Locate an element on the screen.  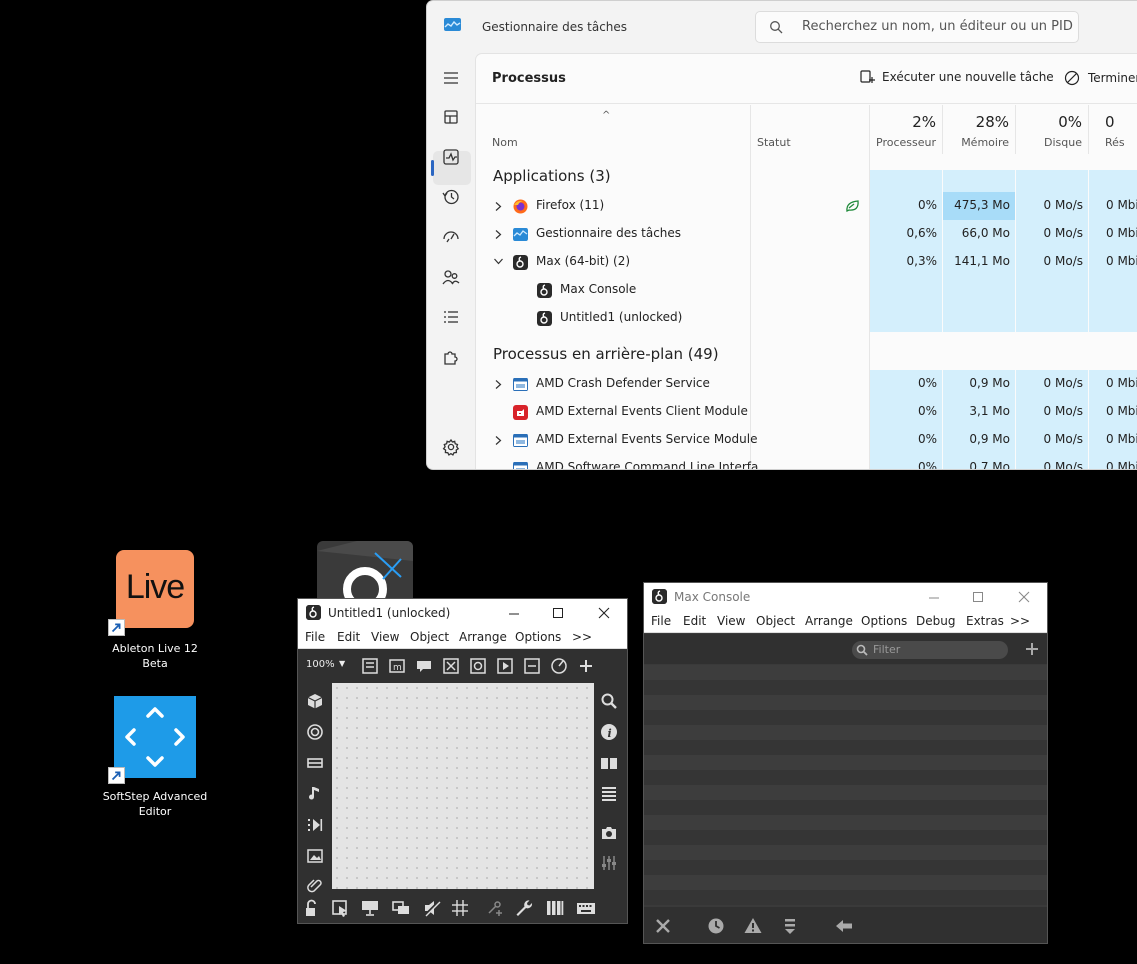
zoom-level: 100% is located at coordinates (320, 664).